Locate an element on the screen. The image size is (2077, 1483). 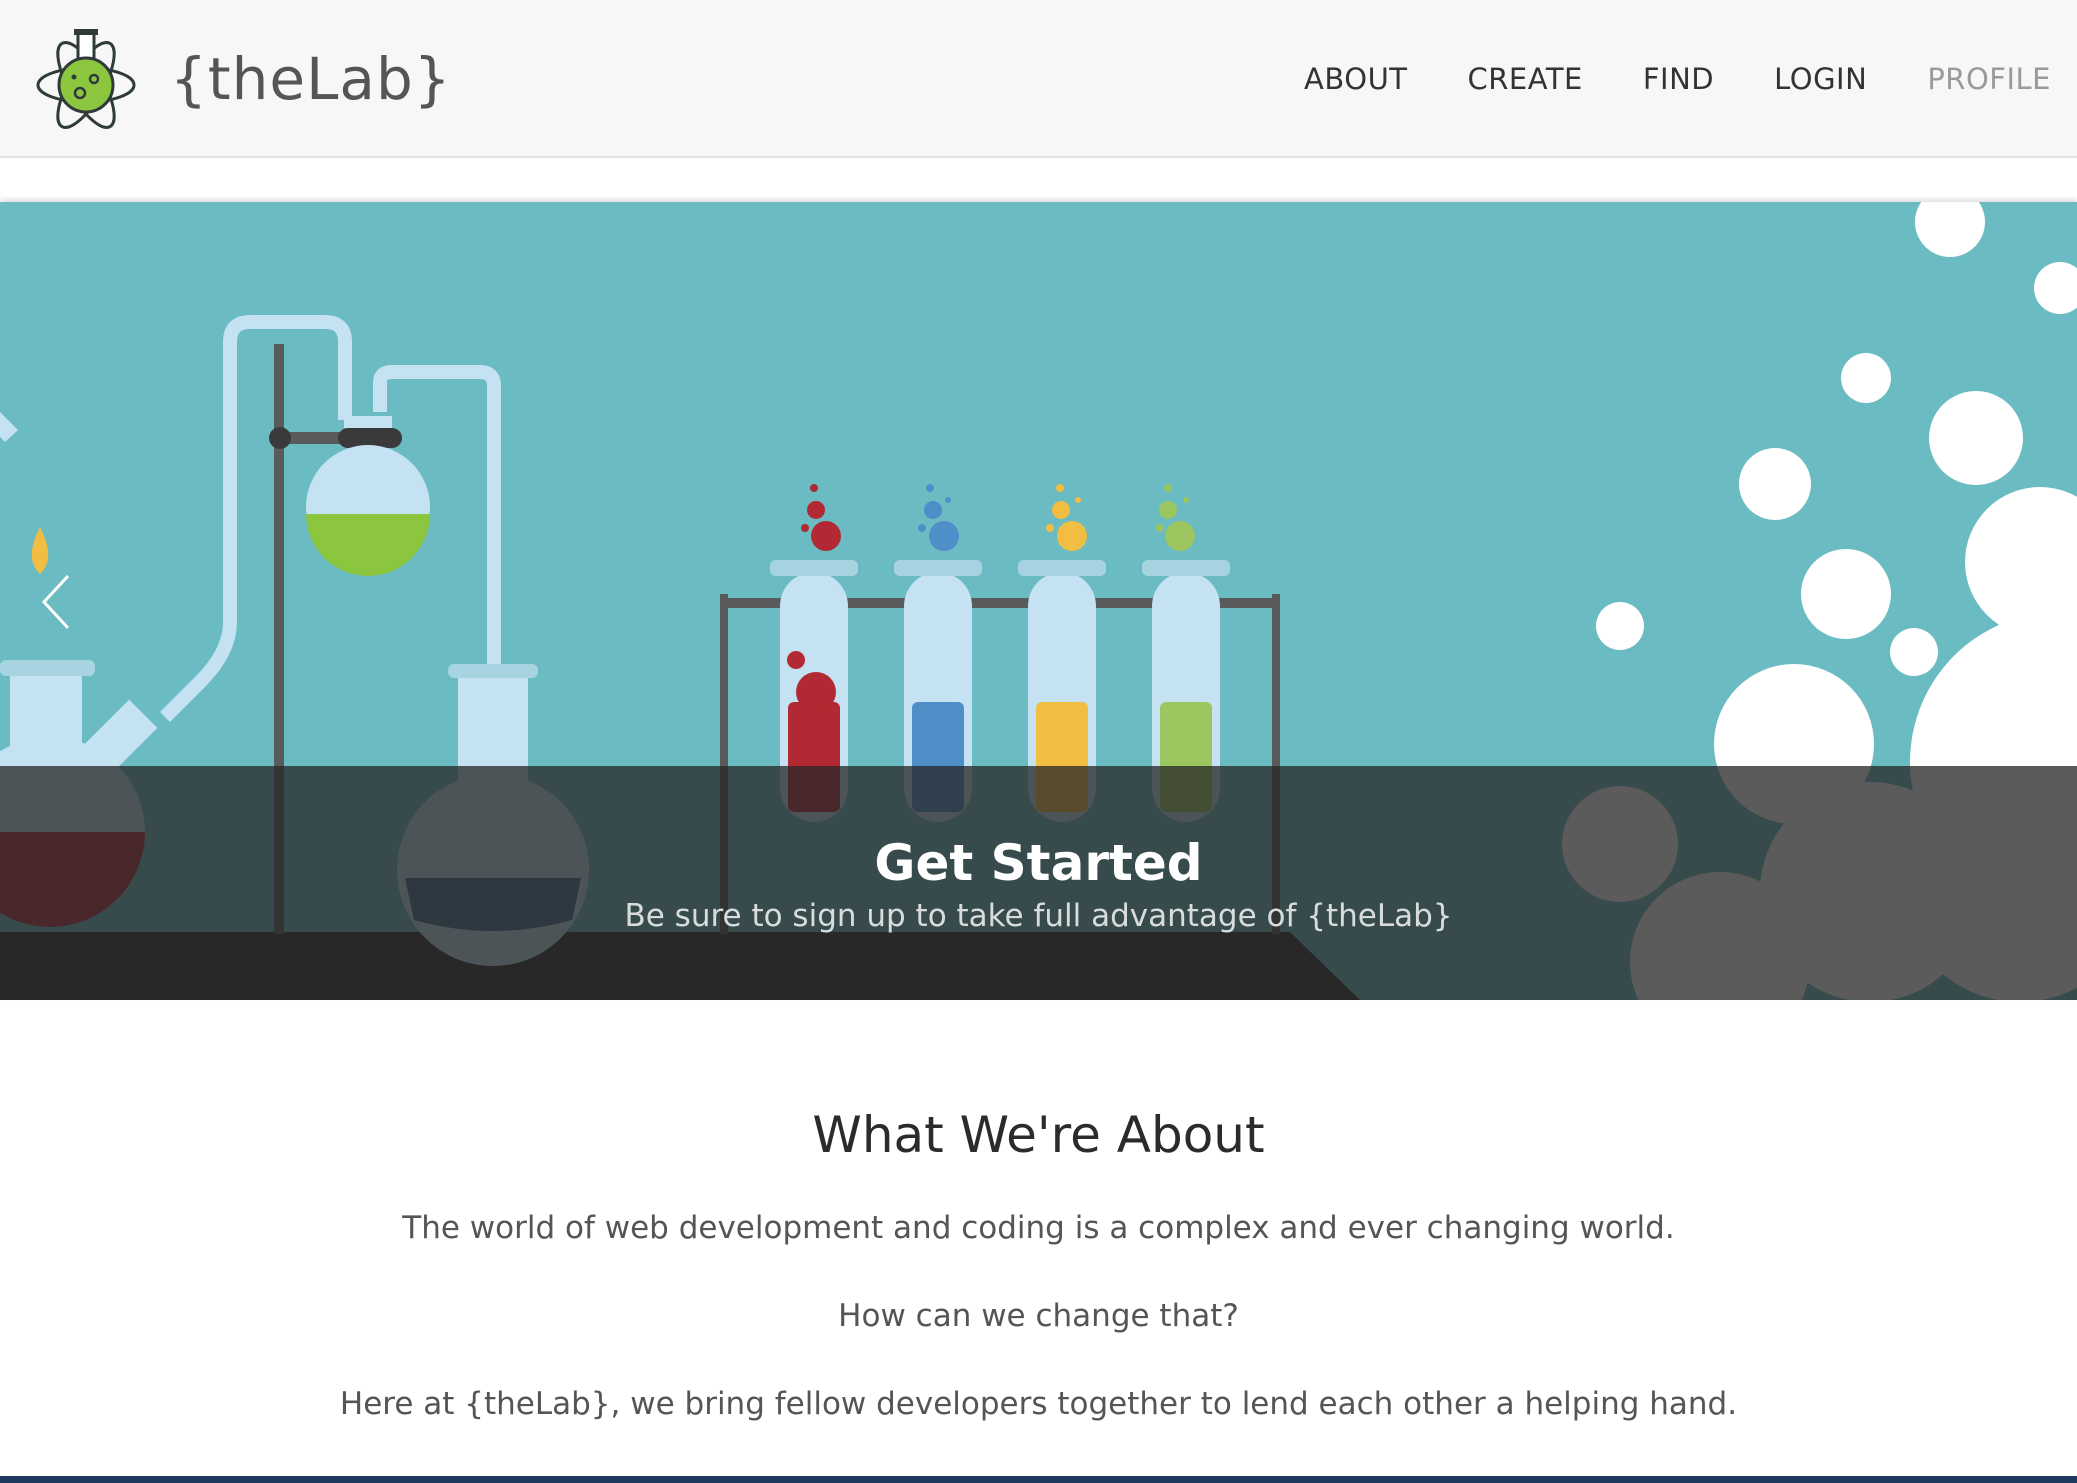
brand-link: {theLab} is located at coordinates (243, 79).